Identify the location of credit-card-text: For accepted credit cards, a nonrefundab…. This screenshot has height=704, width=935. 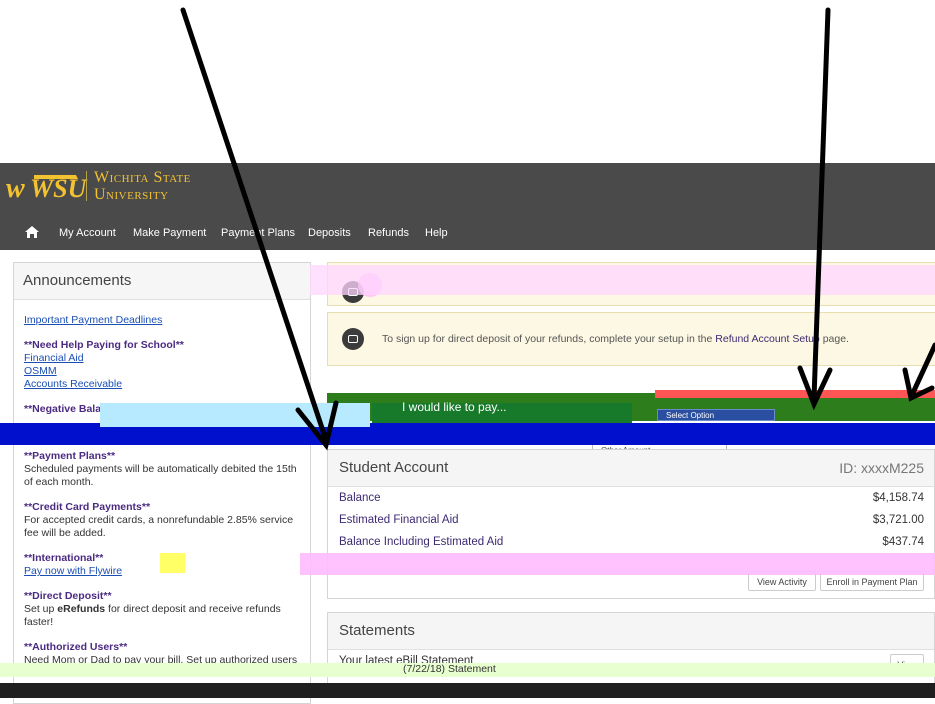
(159, 526).